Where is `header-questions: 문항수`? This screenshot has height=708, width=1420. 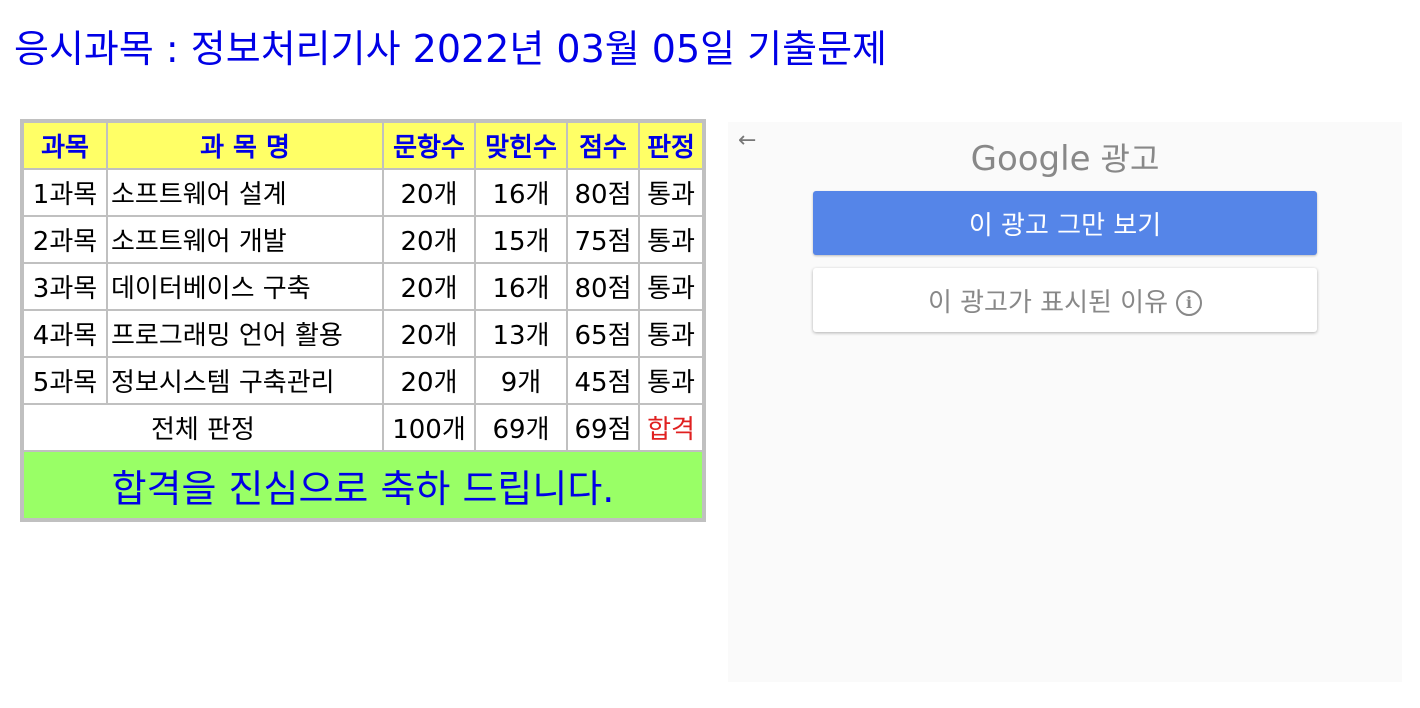 header-questions: 문항수 is located at coordinates (429, 145).